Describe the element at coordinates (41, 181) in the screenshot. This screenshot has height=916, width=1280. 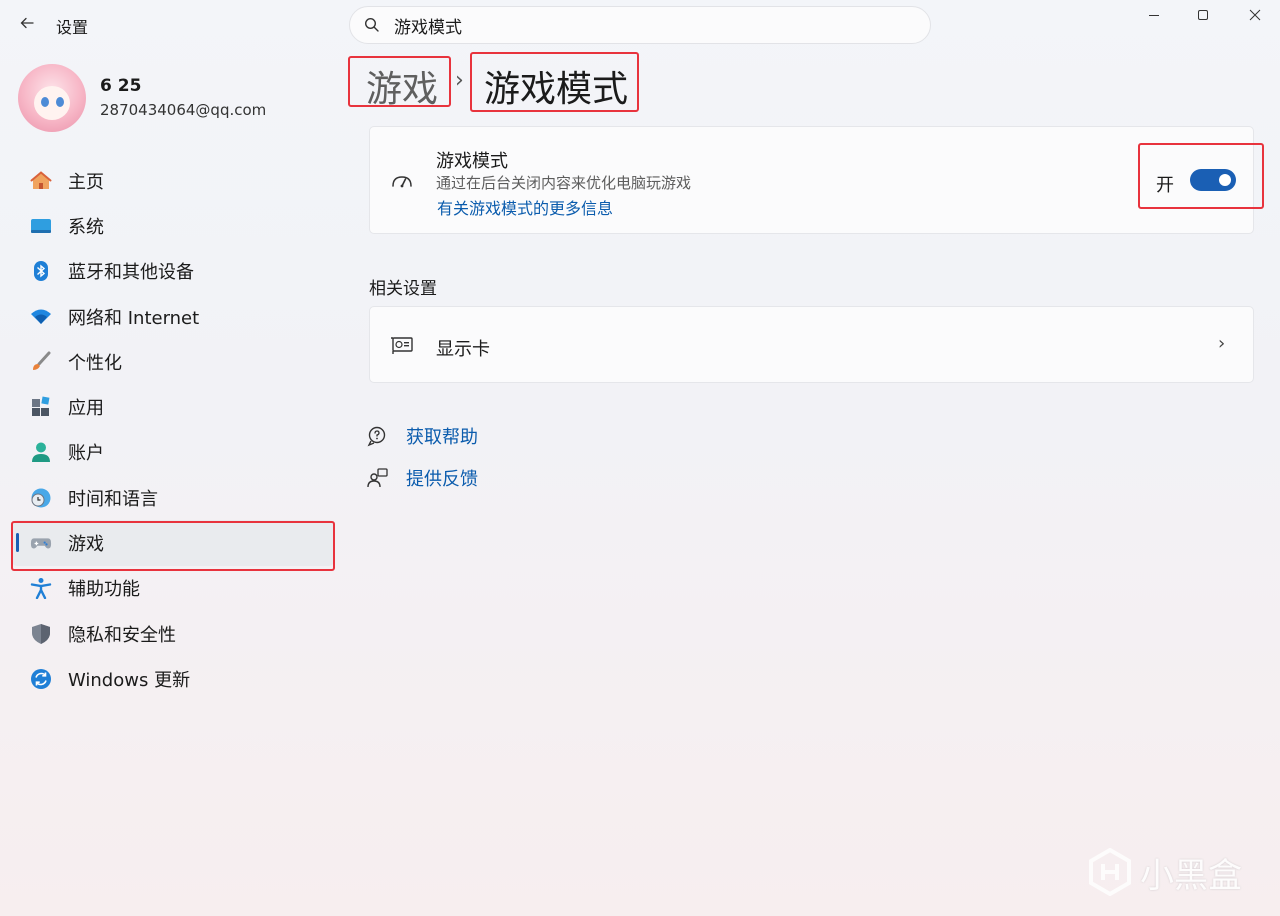
I see `home-icon` at that location.